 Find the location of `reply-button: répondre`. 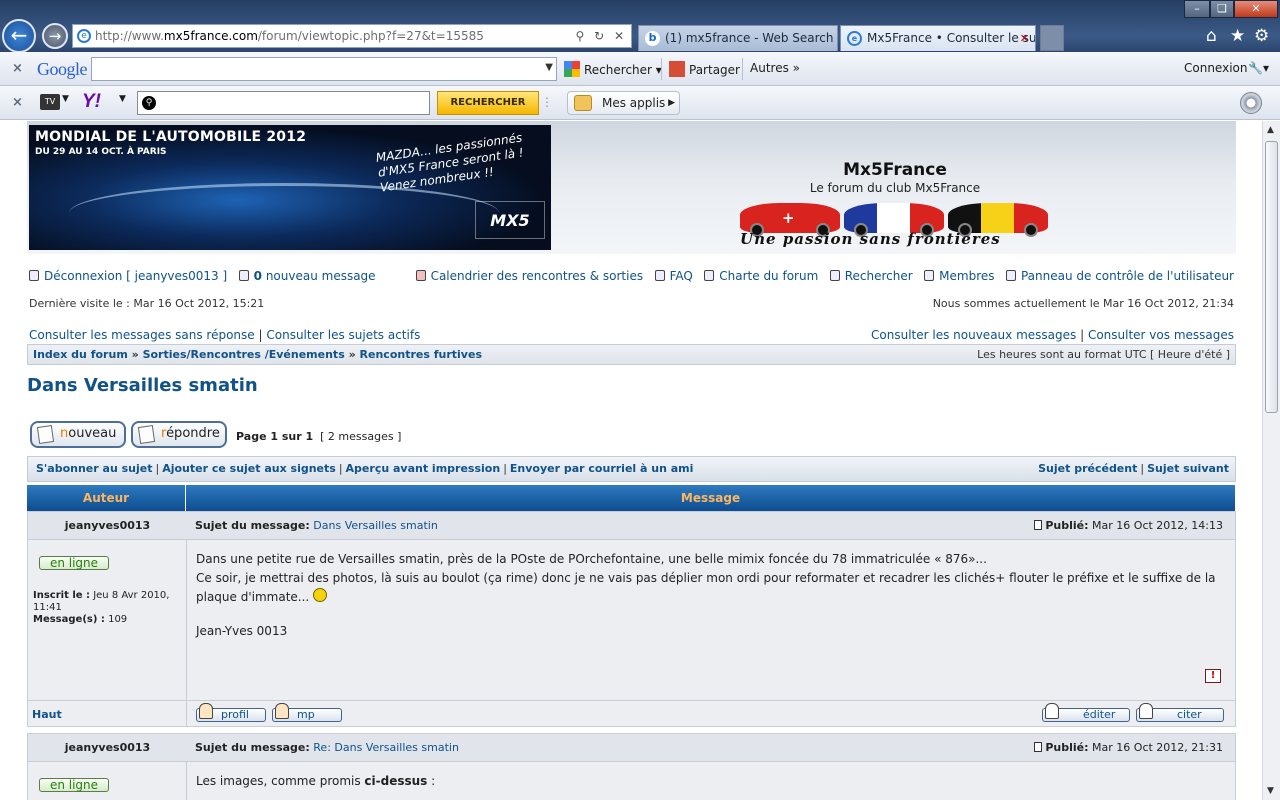

reply-button: répondre is located at coordinates (179, 434).